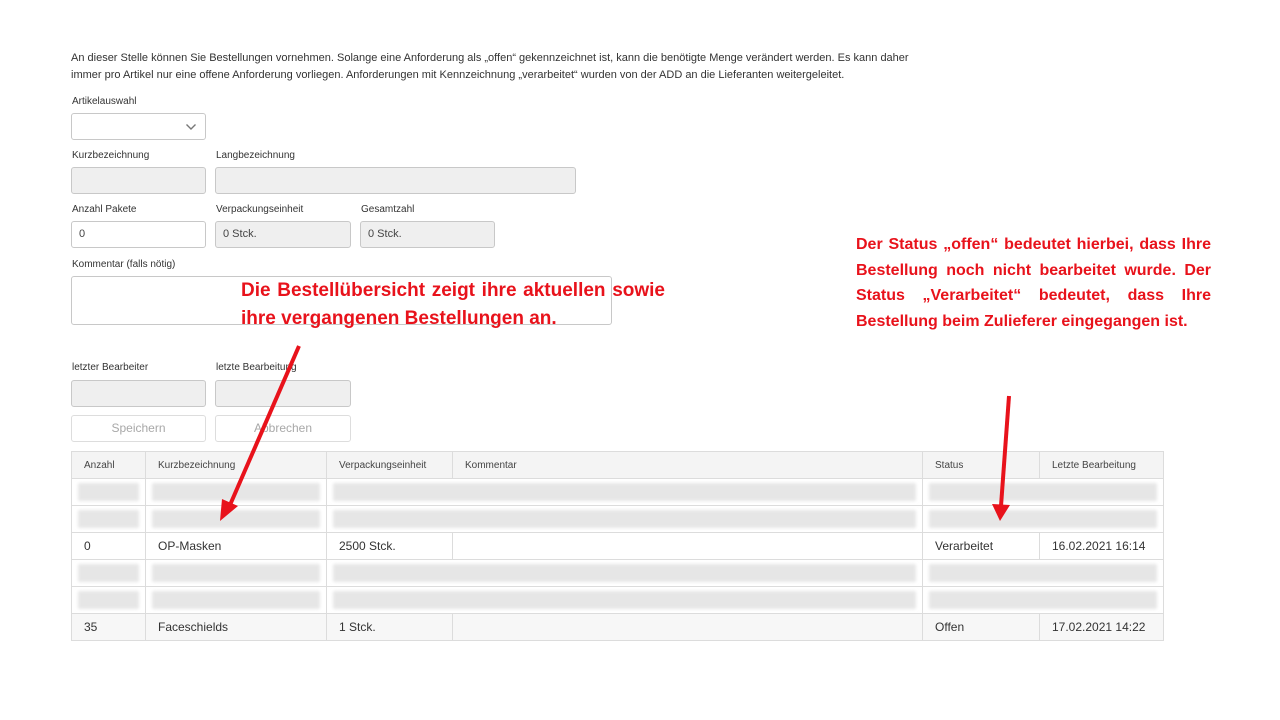 This screenshot has width=1280, height=720. I want to click on verpackungseinheit-label: Verpackungseinheit, so click(260, 209).